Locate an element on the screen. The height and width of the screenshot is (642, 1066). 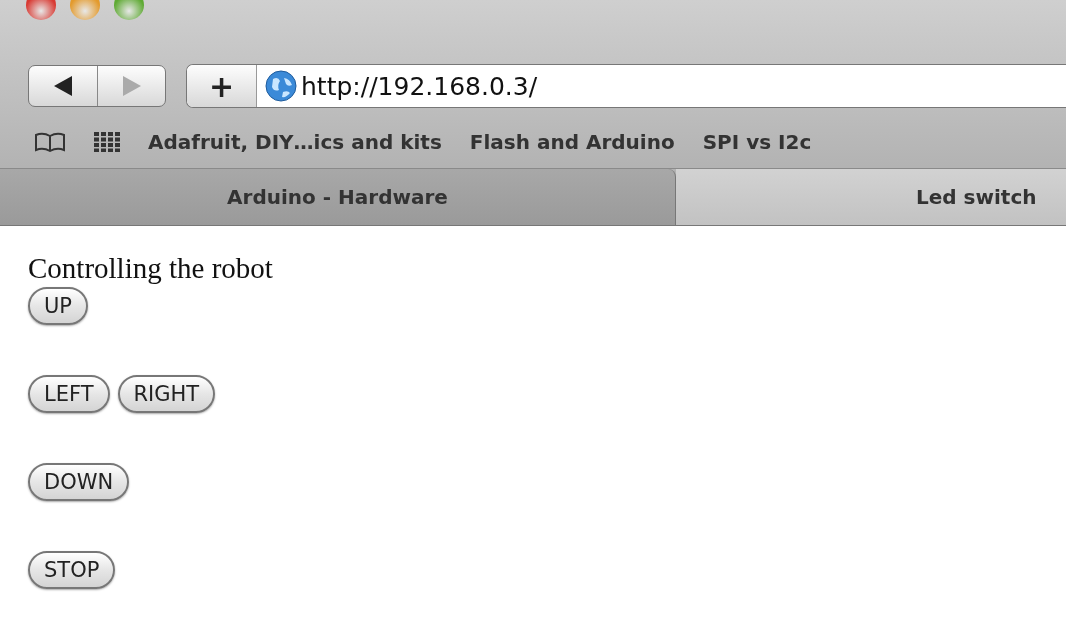
address-field: + http://192.168.0.3/ is located at coordinates (626, 86).